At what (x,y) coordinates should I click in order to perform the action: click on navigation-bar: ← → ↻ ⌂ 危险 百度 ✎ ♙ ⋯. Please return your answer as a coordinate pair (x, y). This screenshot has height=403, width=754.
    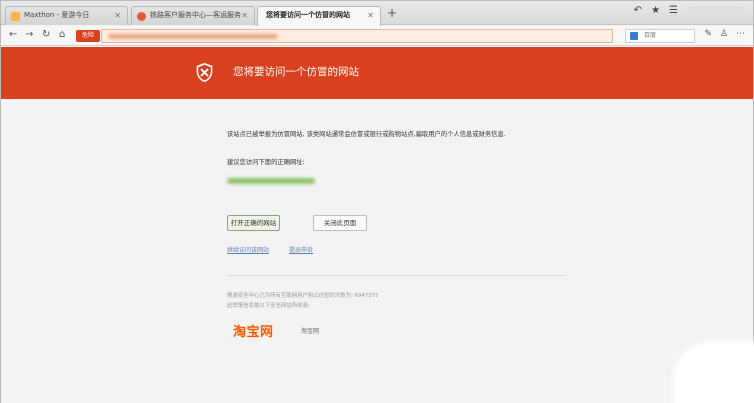
    Looking at the image, I should click on (377, 36).